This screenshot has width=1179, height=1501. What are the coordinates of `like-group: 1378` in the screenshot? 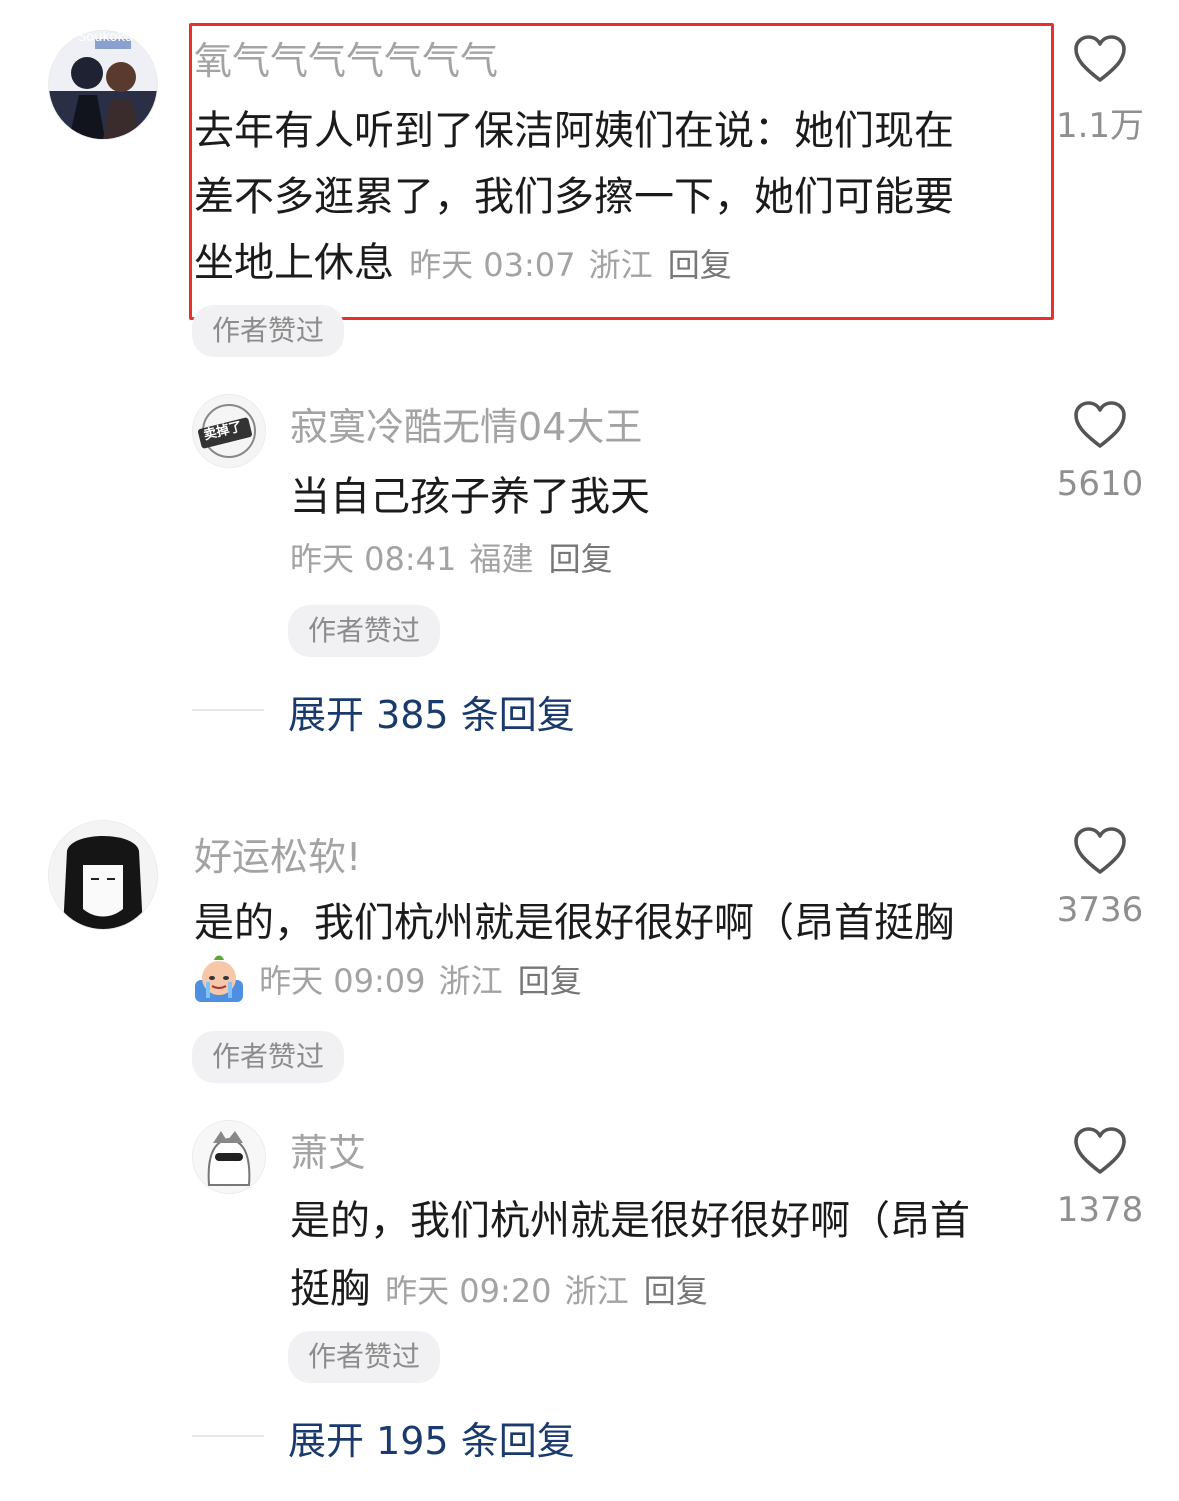 It's located at (1100, 1178).